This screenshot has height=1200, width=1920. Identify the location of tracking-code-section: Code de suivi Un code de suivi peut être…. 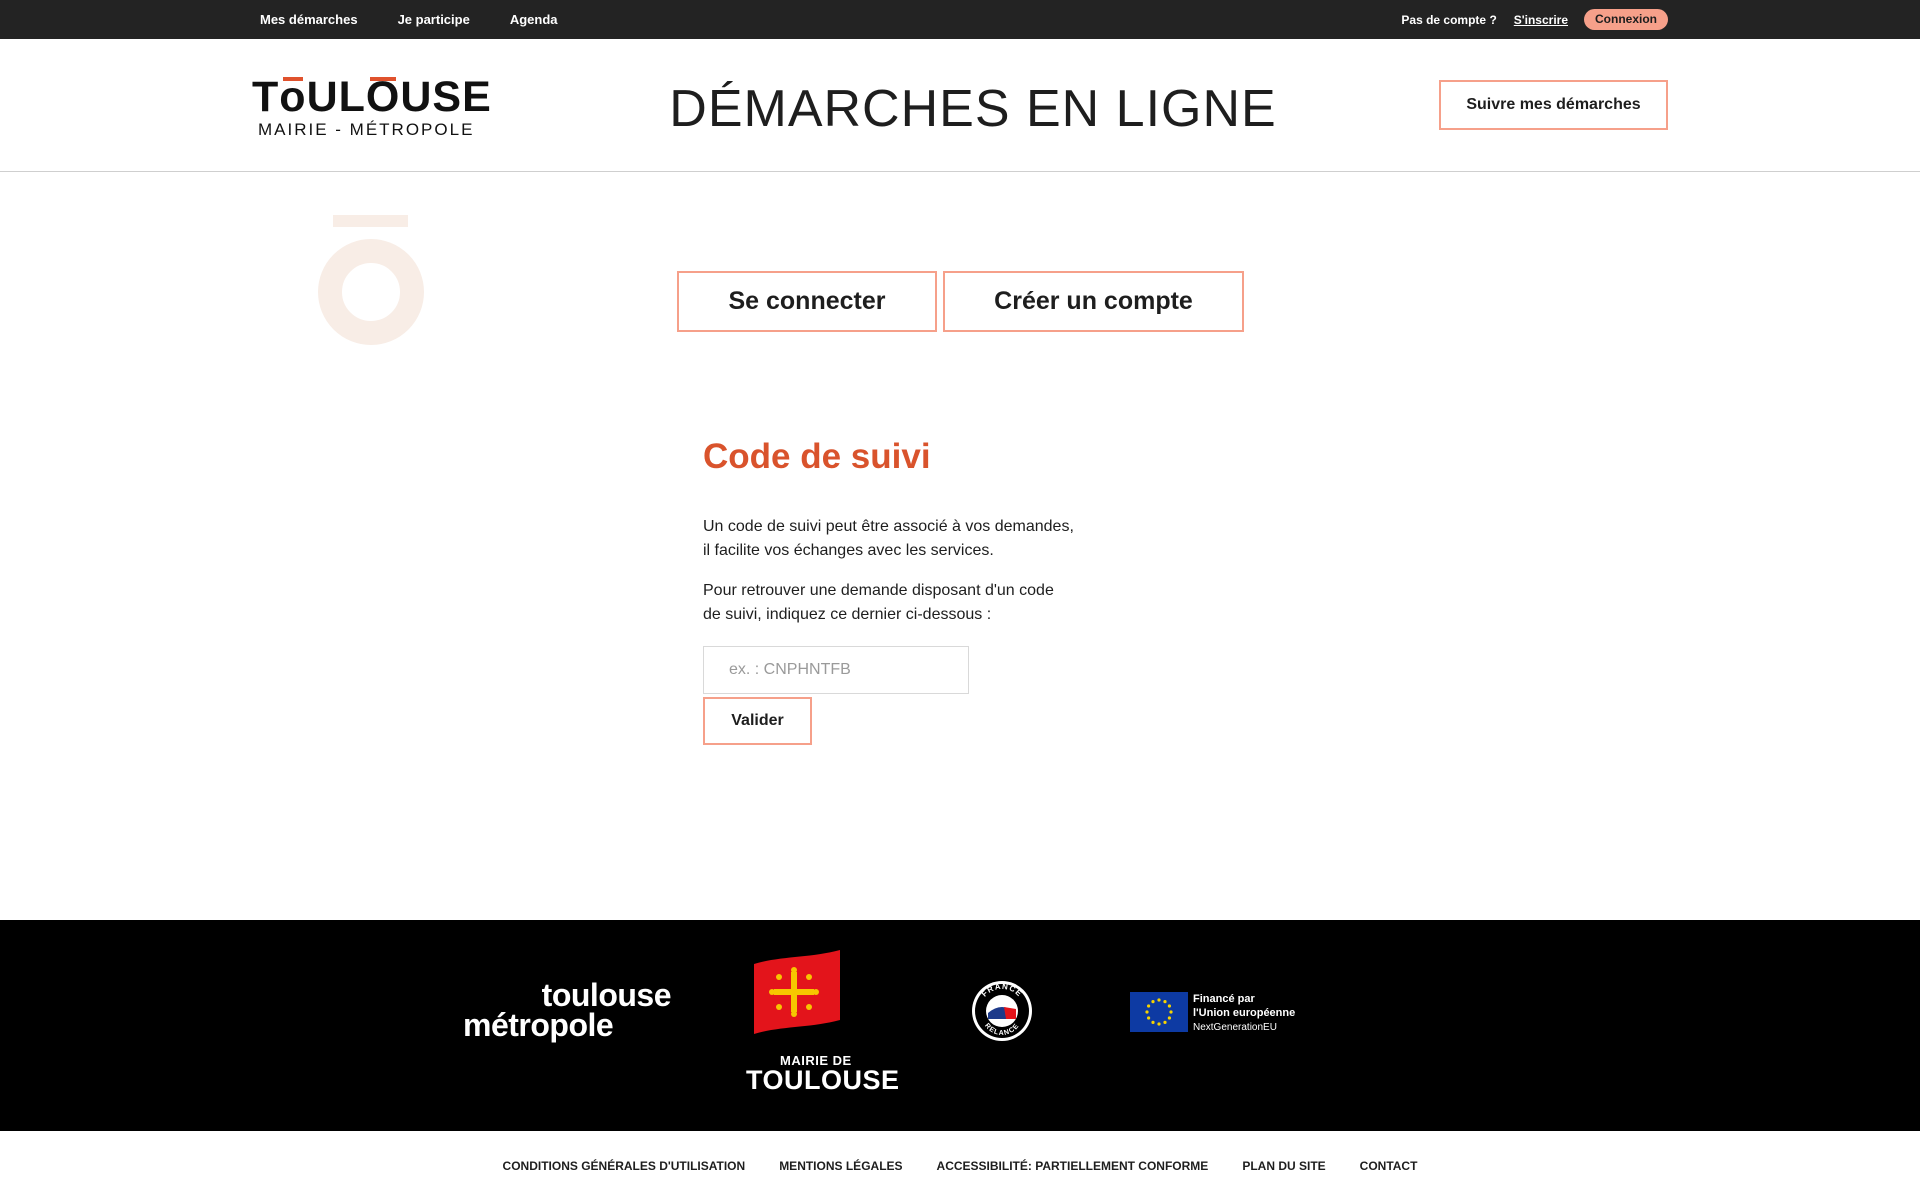
(913, 589).